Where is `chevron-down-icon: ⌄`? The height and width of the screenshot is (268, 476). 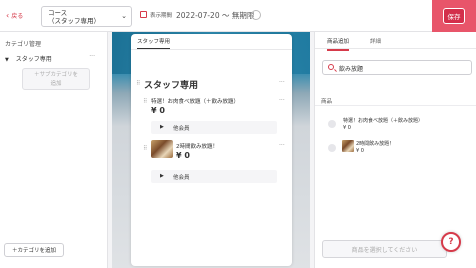 chevron-down-icon: ⌄ is located at coordinates (124, 16).